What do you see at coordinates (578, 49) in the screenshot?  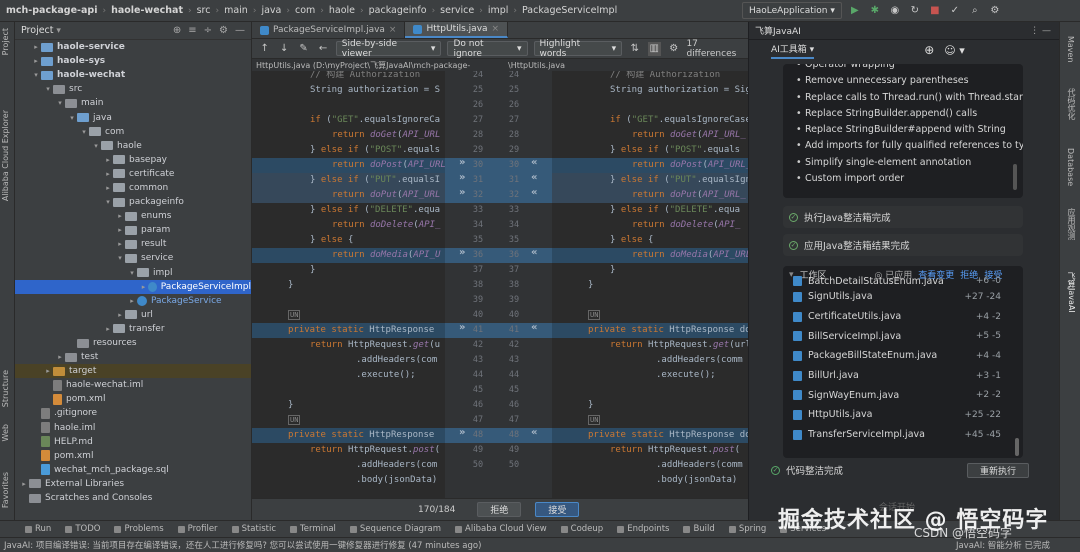 I see `highlight-mode-select: Highlight words ▾` at bounding box center [578, 49].